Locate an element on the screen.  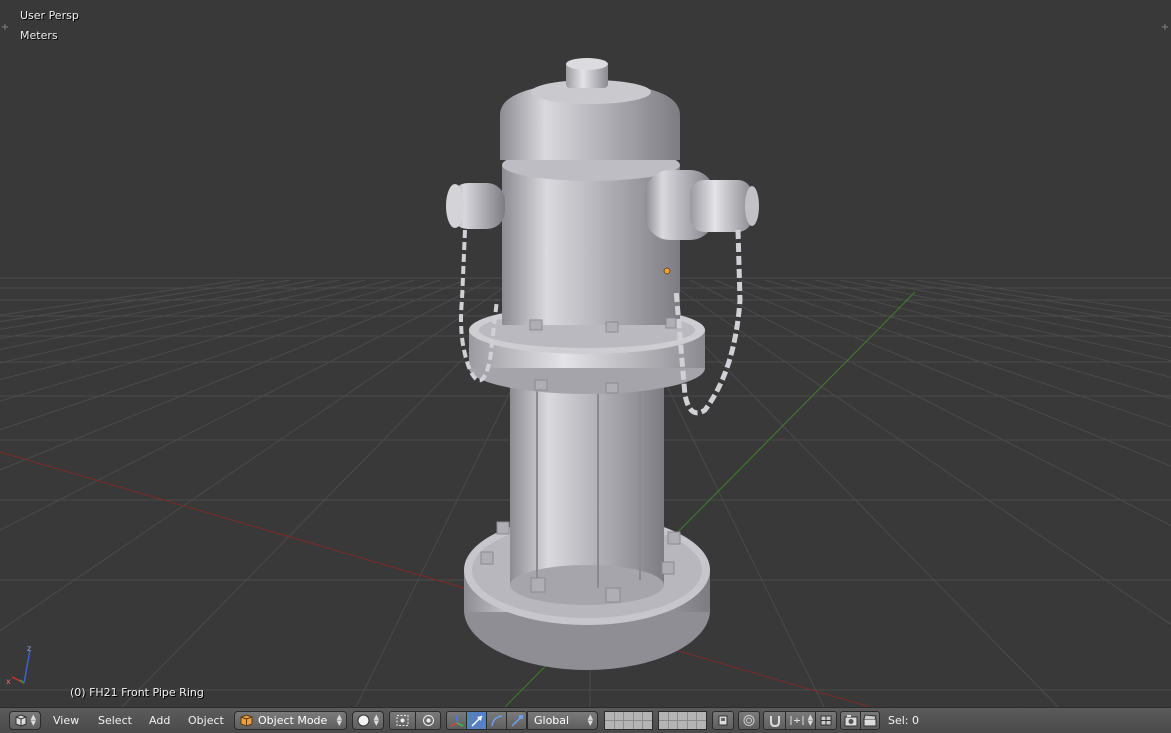
svg-text: z is located at coordinates (29, 648).